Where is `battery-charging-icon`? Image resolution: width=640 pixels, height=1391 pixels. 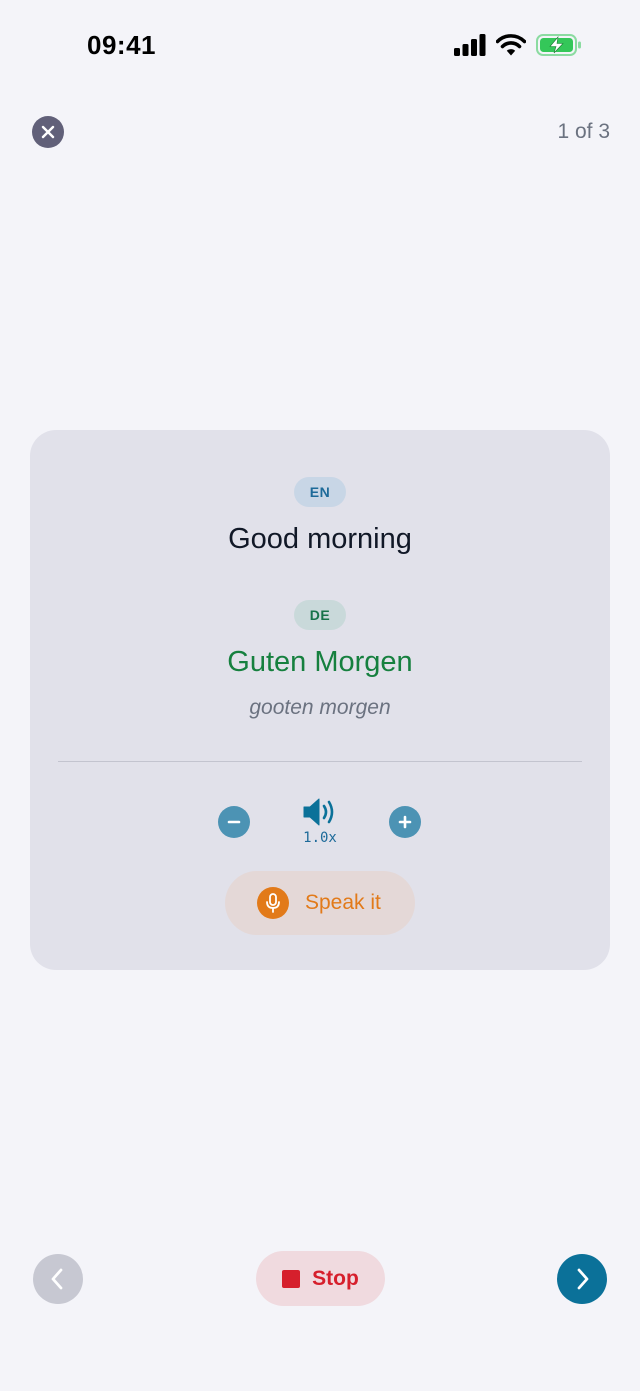
battery-charging-icon is located at coordinates (558, 45).